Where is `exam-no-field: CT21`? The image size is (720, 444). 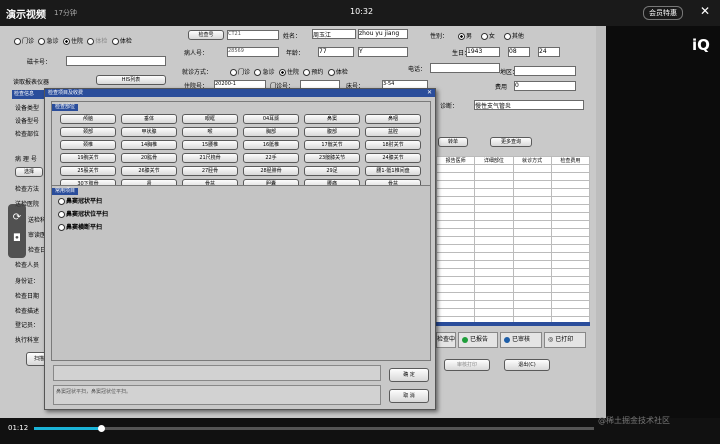 exam-no-field: CT21 is located at coordinates (253, 35).